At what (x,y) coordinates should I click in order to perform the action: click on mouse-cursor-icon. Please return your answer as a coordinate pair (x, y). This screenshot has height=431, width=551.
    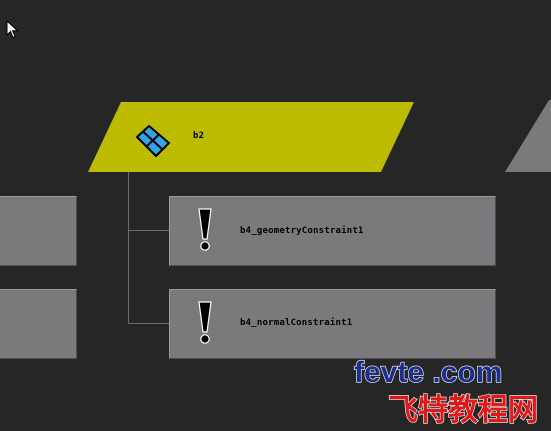
    Looking at the image, I should click on (12, 29).